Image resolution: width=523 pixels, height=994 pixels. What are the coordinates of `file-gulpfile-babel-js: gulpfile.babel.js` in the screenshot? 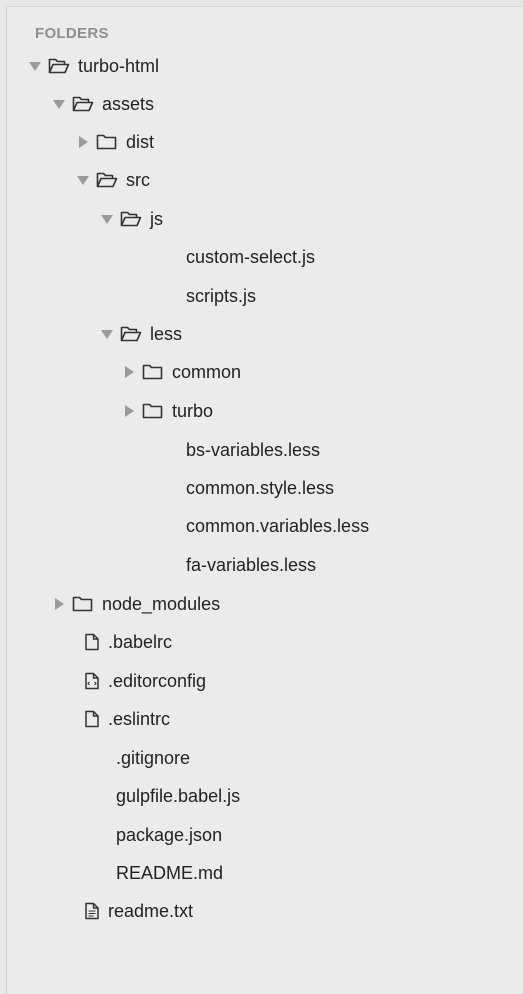 It's located at (178, 796).